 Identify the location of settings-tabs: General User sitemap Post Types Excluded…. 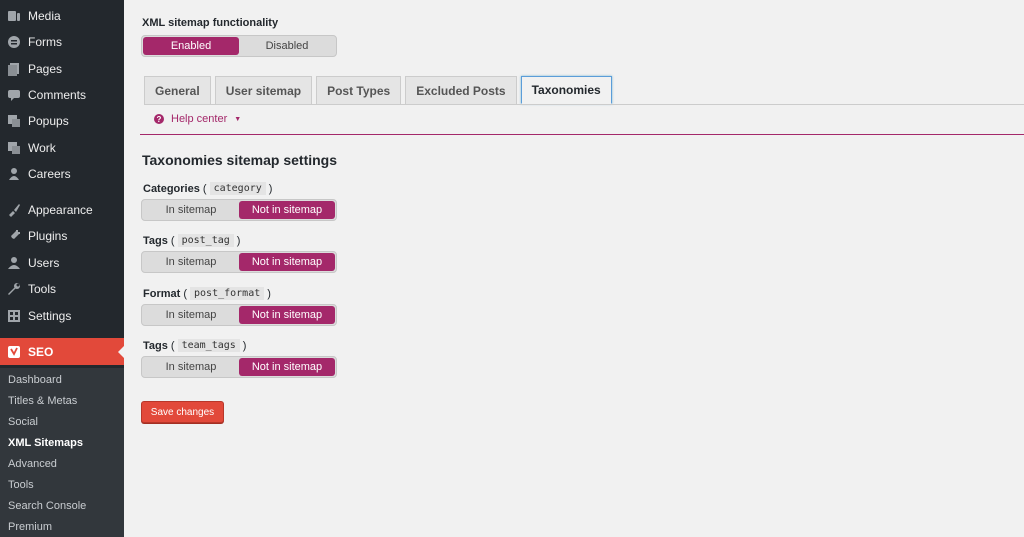
(380, 90).